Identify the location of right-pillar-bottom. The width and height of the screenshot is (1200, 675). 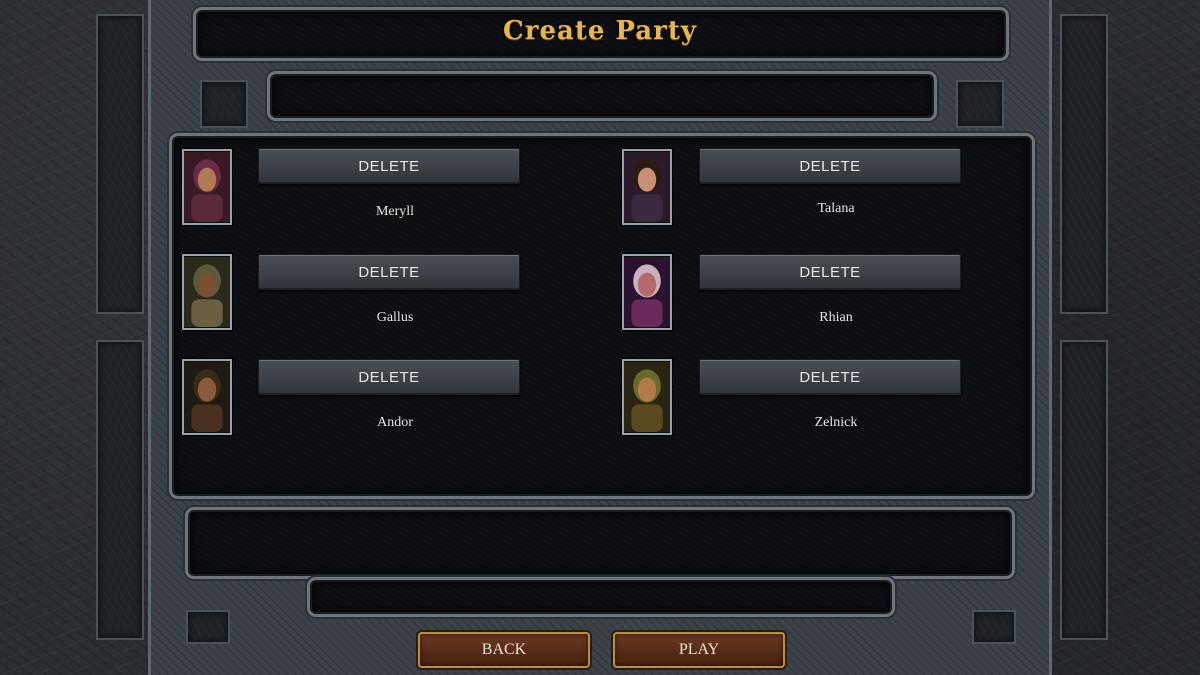
(1084, 490).